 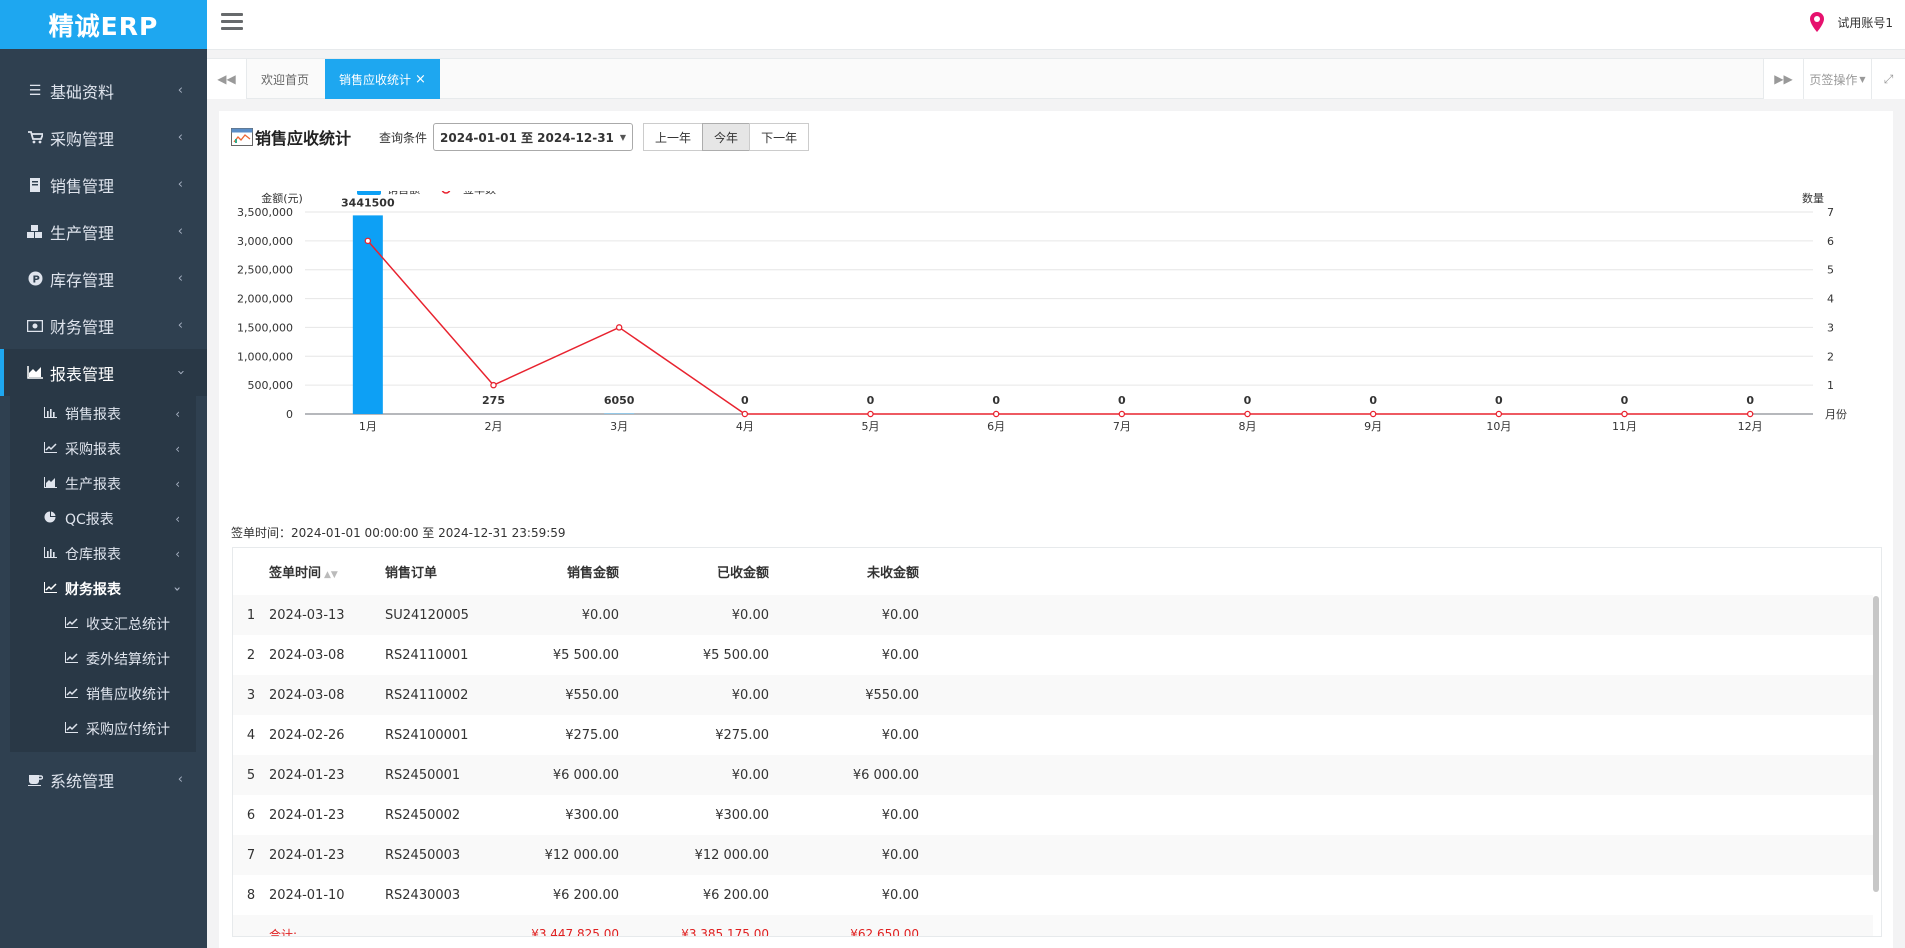 I want to click on page-tabs-bar: ◀◀ 欢迎首页 销售应收统计 × ▶▶ 页签操作 ▼ ⤢, so click(x=1056, y=78).